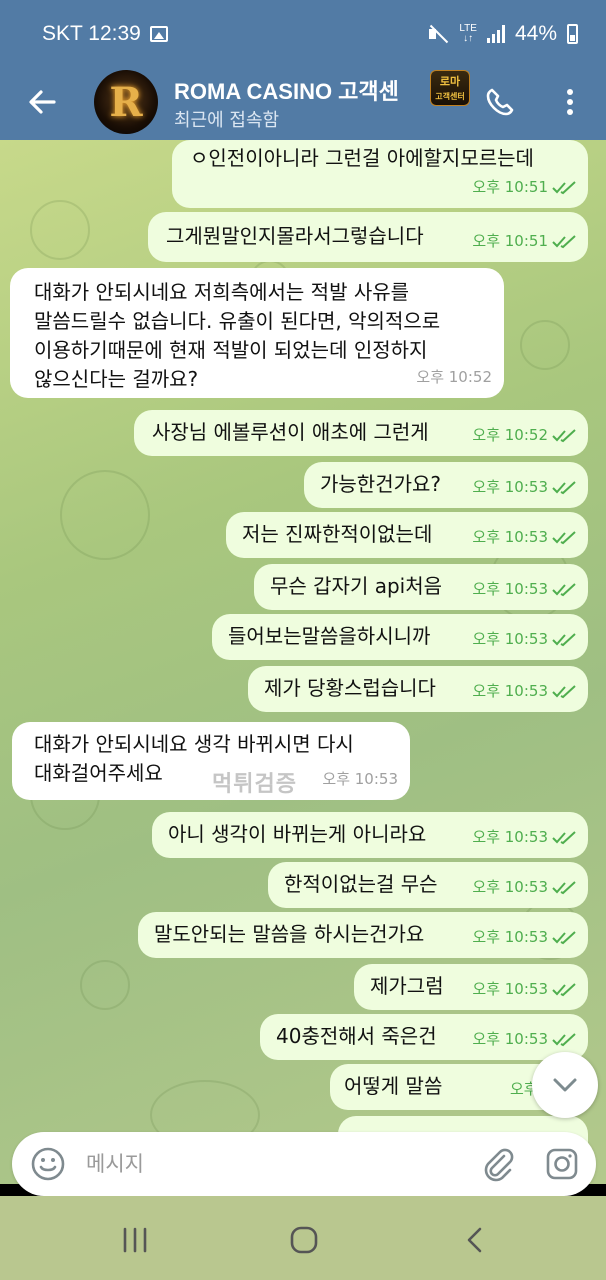 Image resolution: width=606 pixels, height=1280 pixels. I want to click on phone-icon, so click(500, 102).